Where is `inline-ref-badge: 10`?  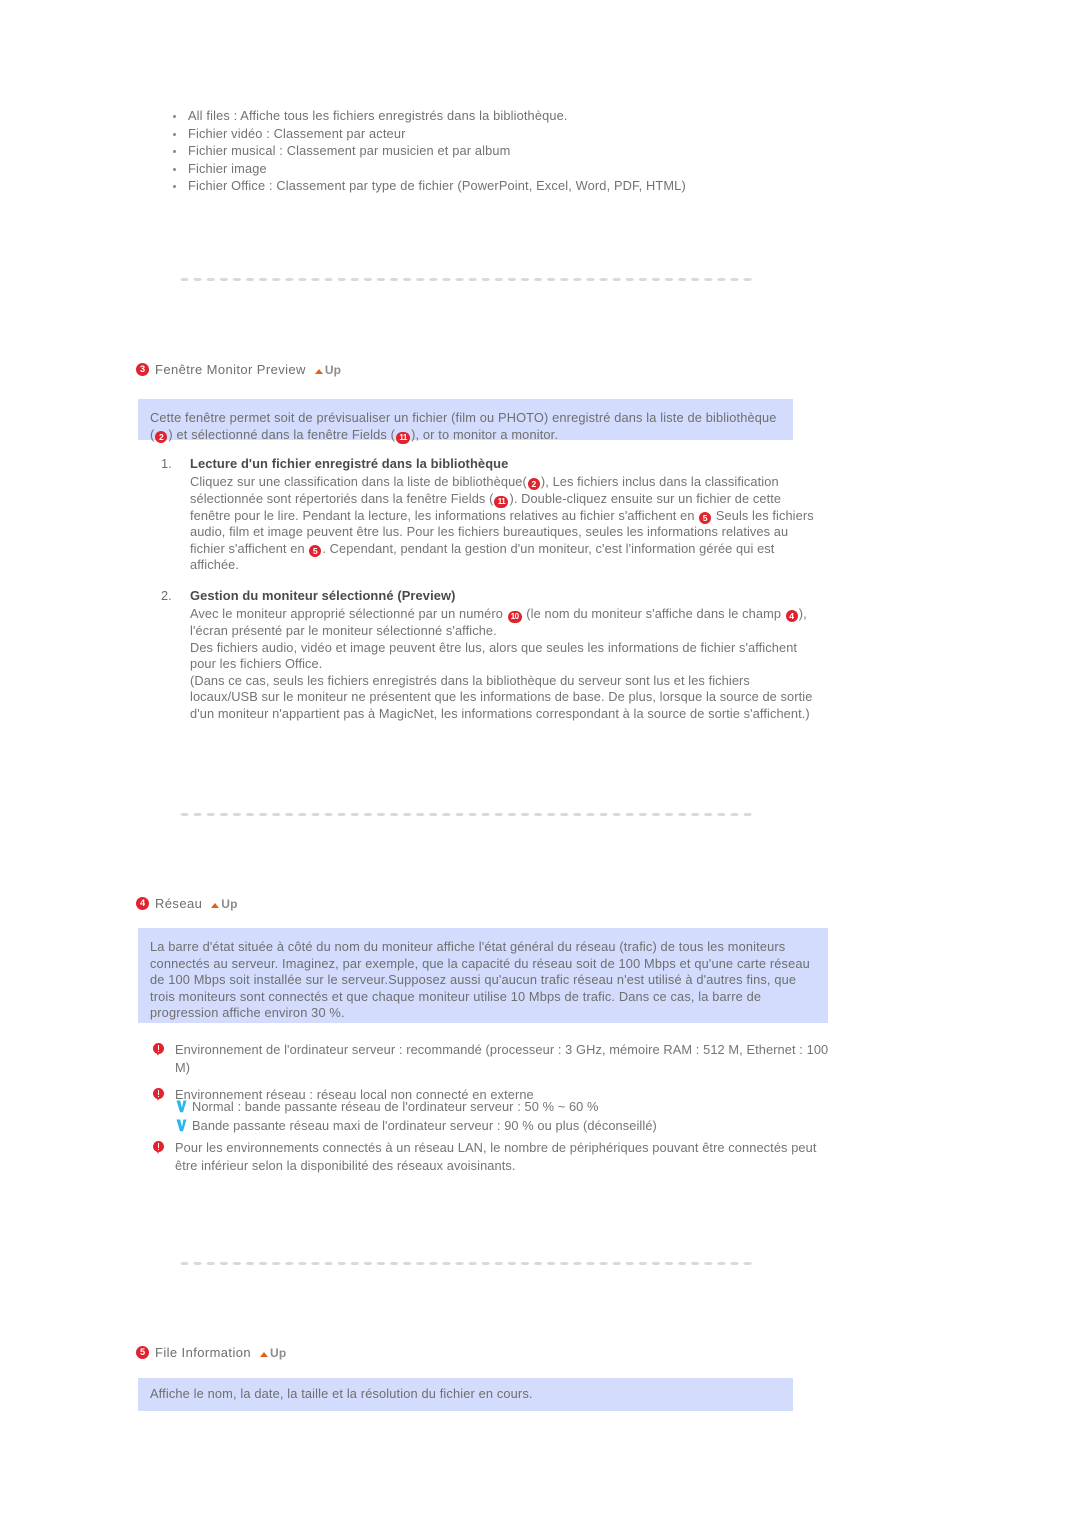
inline-ref-badge: 10 is located at coordinates (514, 616).